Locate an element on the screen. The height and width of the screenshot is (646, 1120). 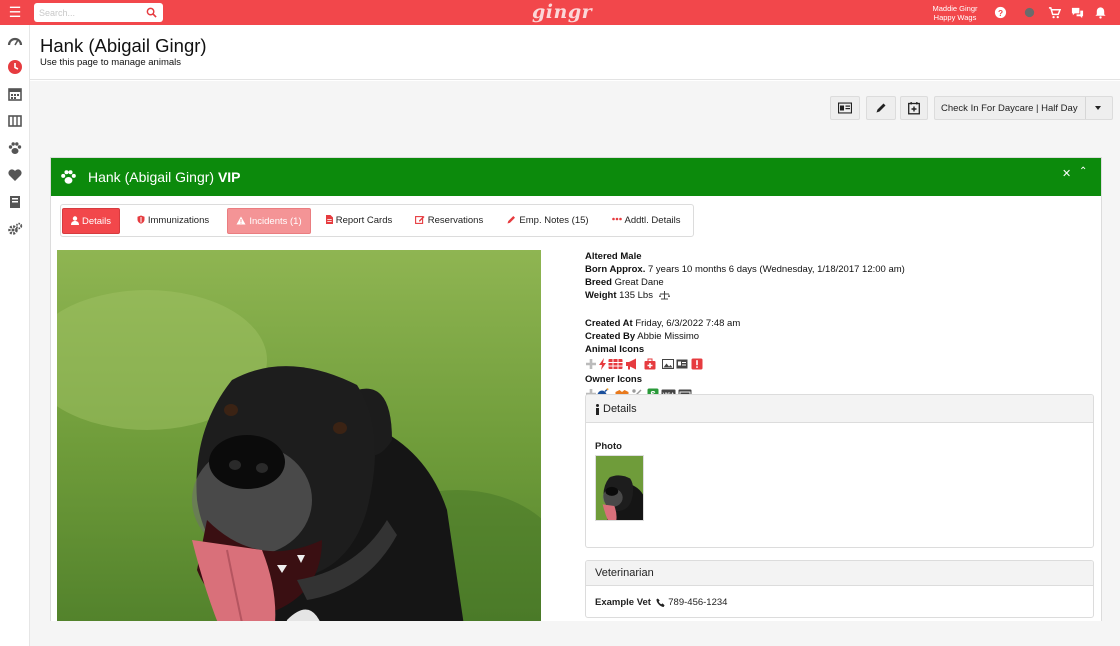
veterinarian-card-header: Veterinarian is located at coordinates (839, 573).